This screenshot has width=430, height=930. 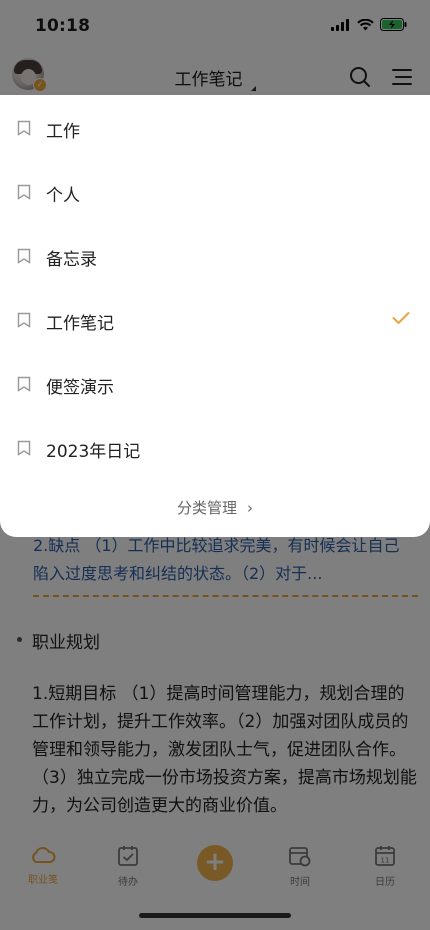 What do you see at coordinates (43, 880) in the screenshot?
I see `tab-label: 职业笺` at bounding box center [43, 880].